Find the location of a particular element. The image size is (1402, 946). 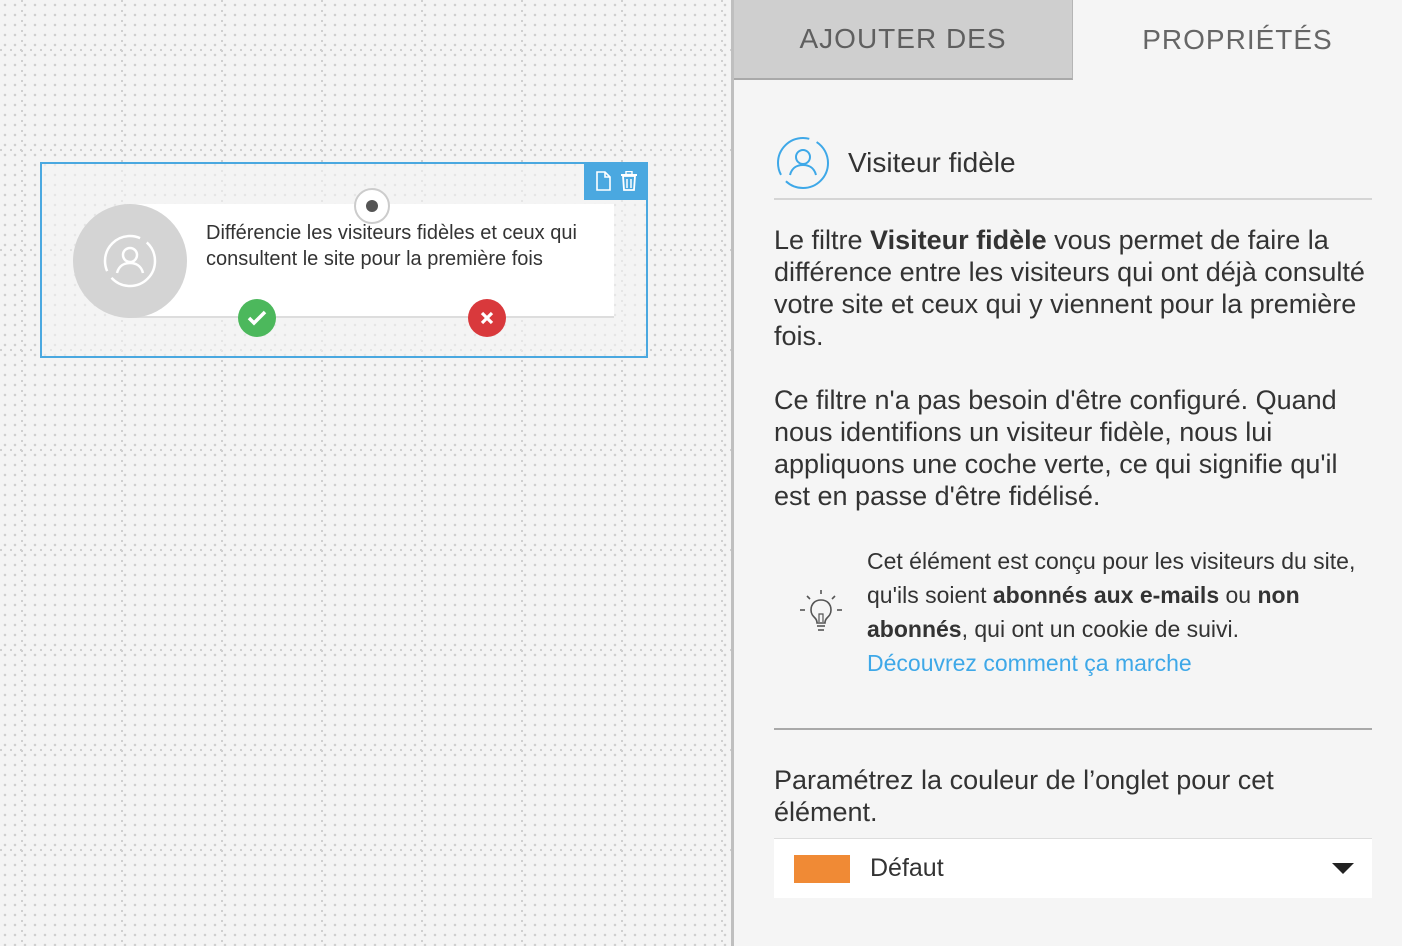

section-divider is located at coordinates (1073, 729).